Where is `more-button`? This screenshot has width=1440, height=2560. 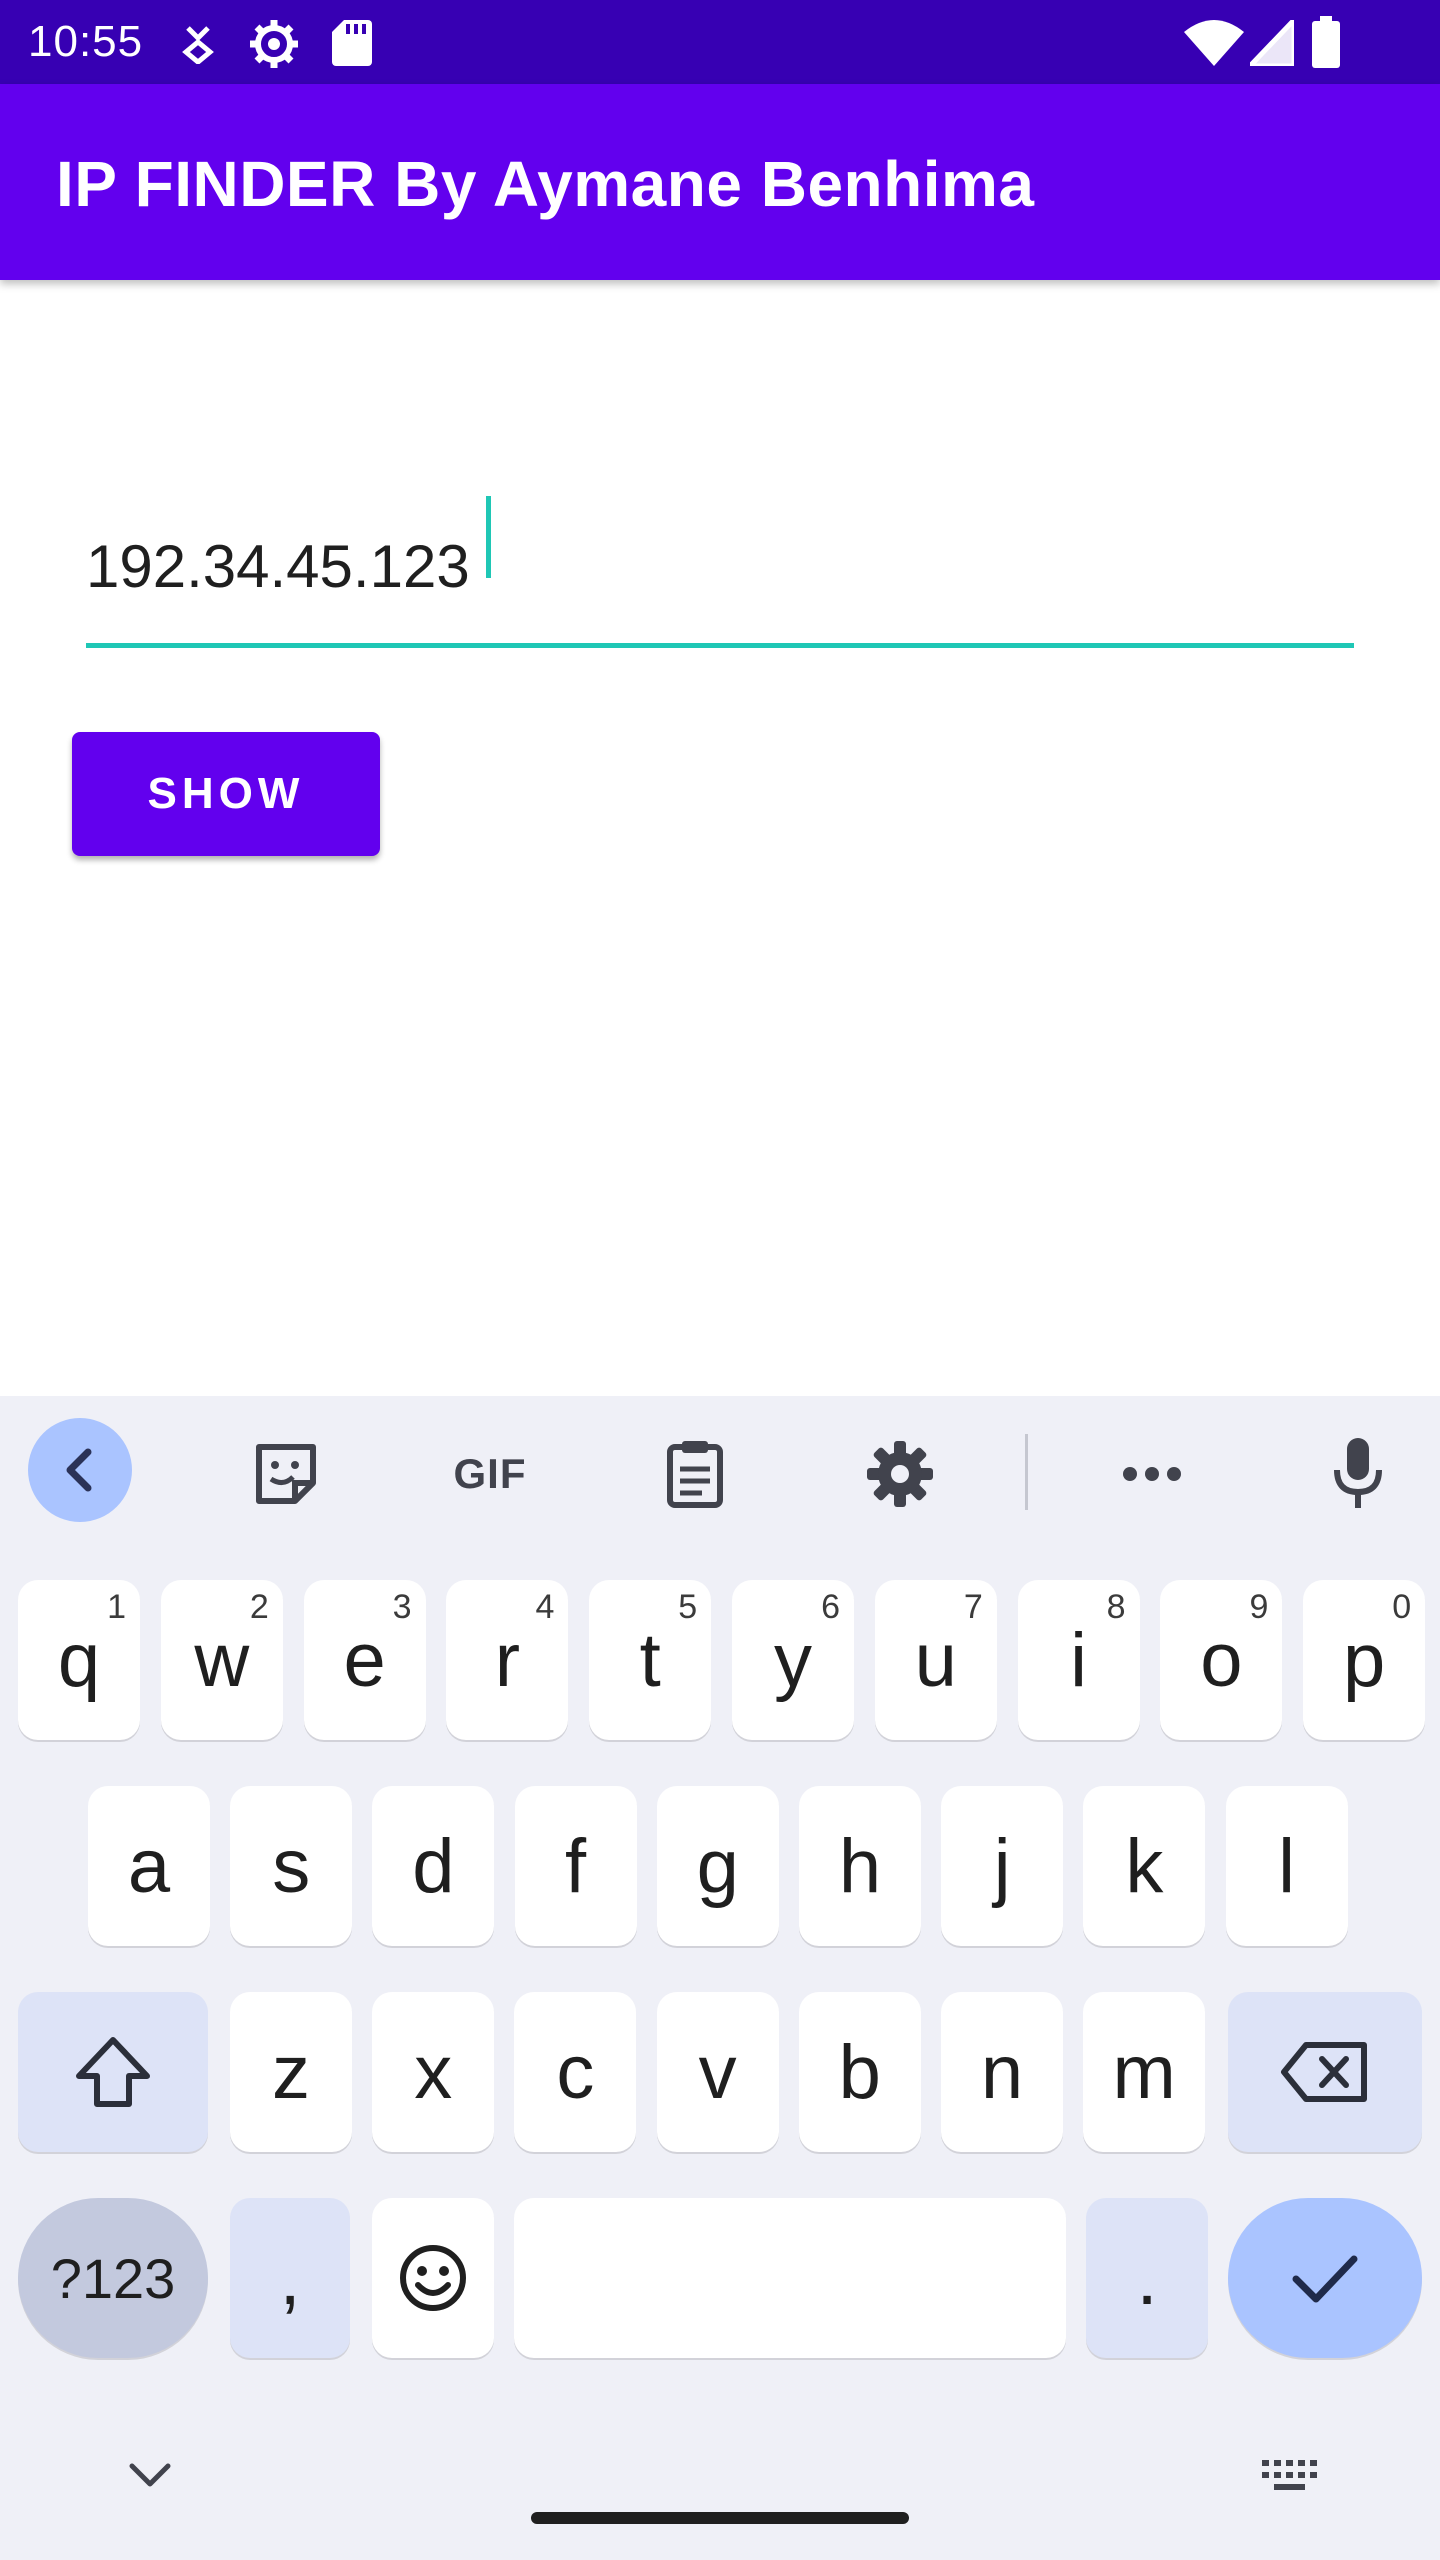
more-button is located at coordinates (1152, 1474).